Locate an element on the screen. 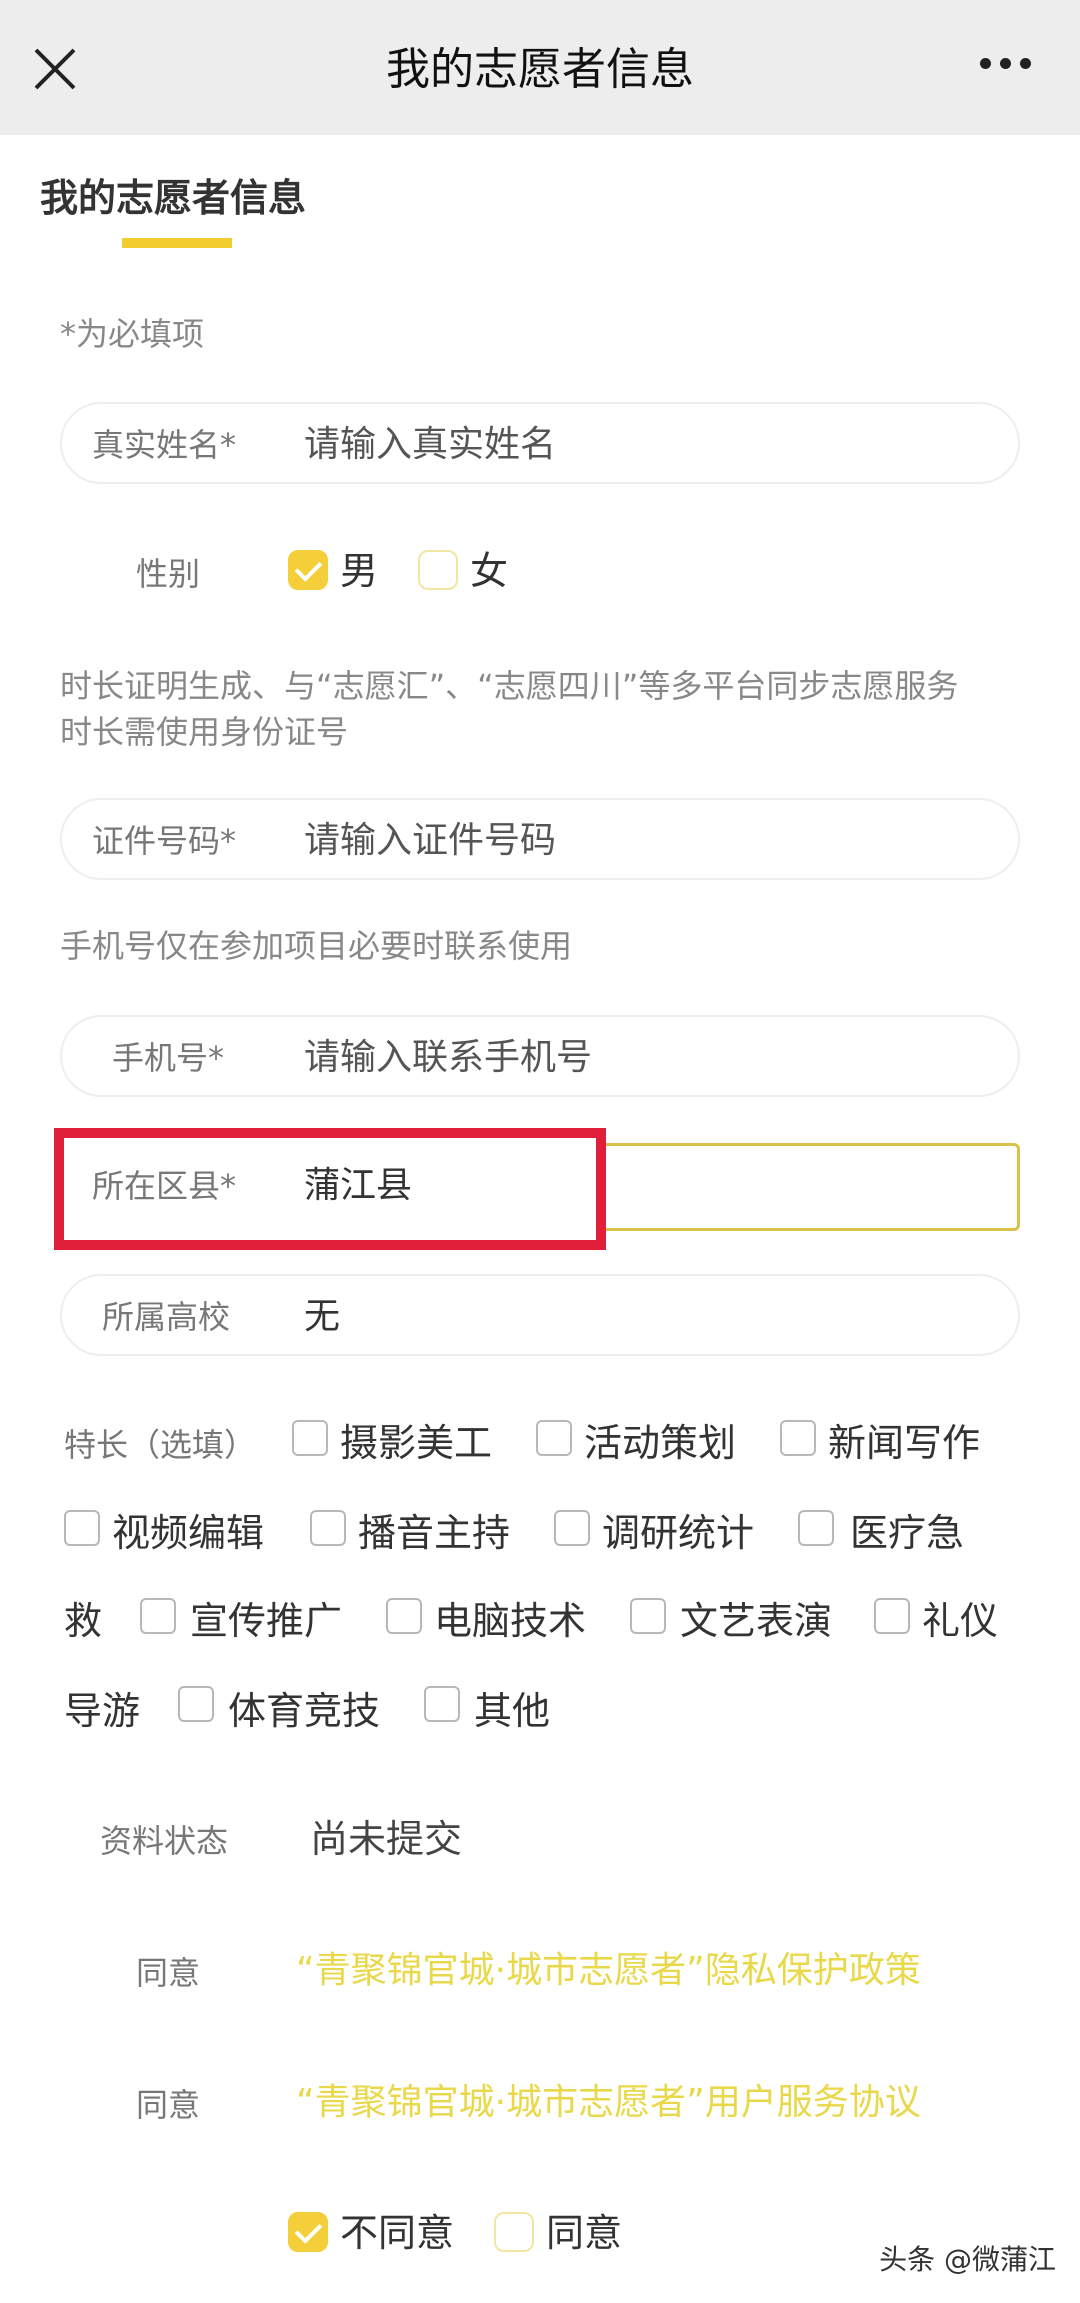  skill-label-video-editing: 视频编辑 is located at coordinates (188, 1533).